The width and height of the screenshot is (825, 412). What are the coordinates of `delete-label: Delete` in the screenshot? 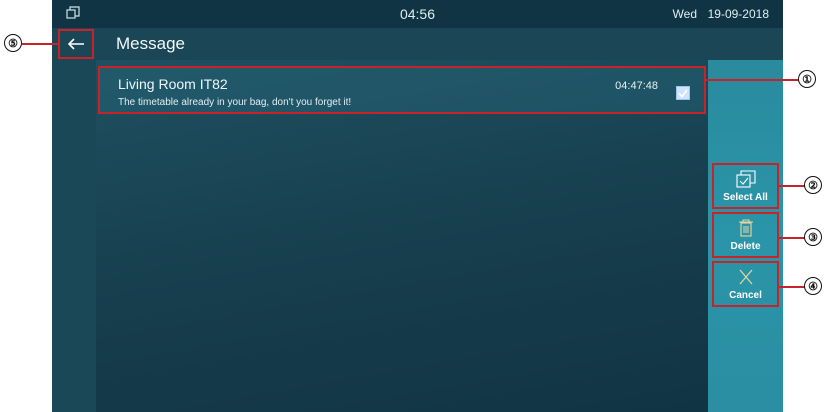 It's located at (745, 246).